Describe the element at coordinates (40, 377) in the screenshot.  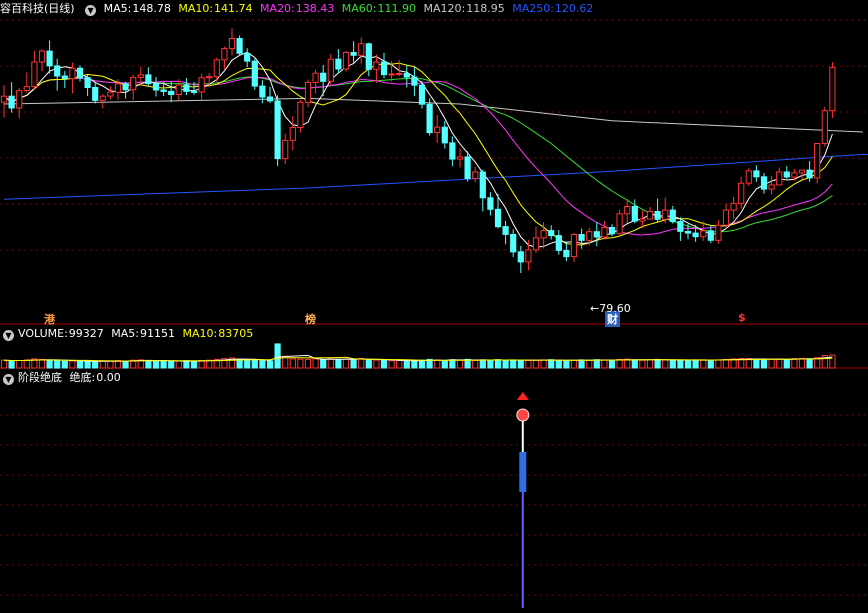
I see `indicator-name: 阶段绝底` at that location.